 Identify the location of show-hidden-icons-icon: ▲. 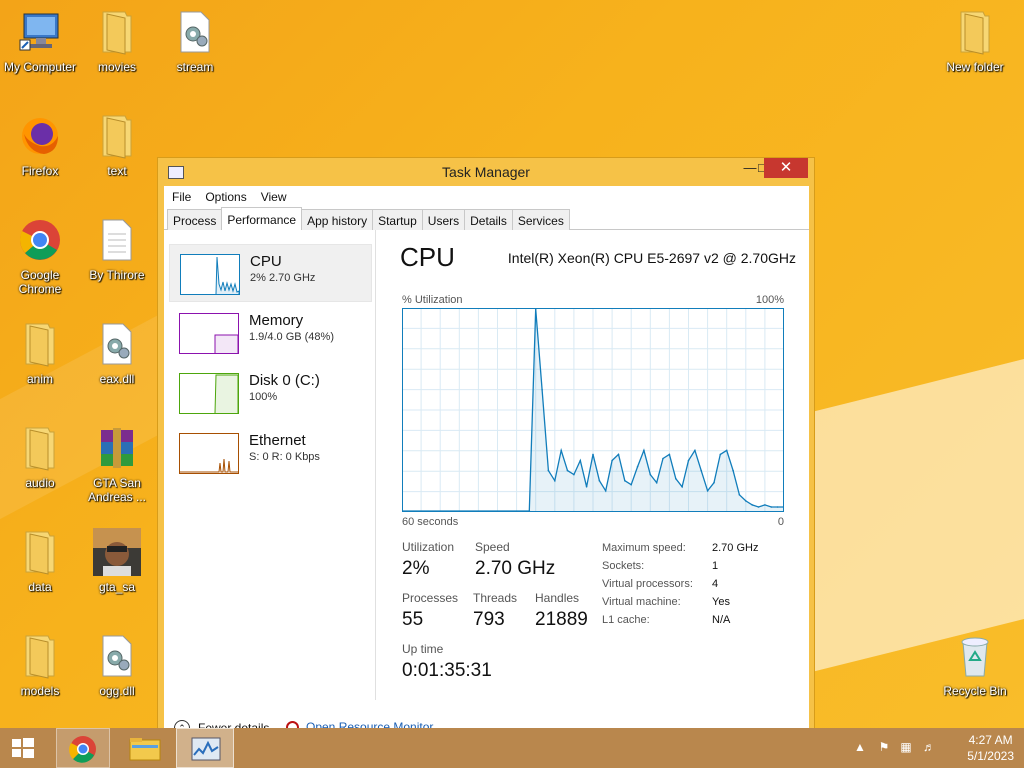
(860, 748).